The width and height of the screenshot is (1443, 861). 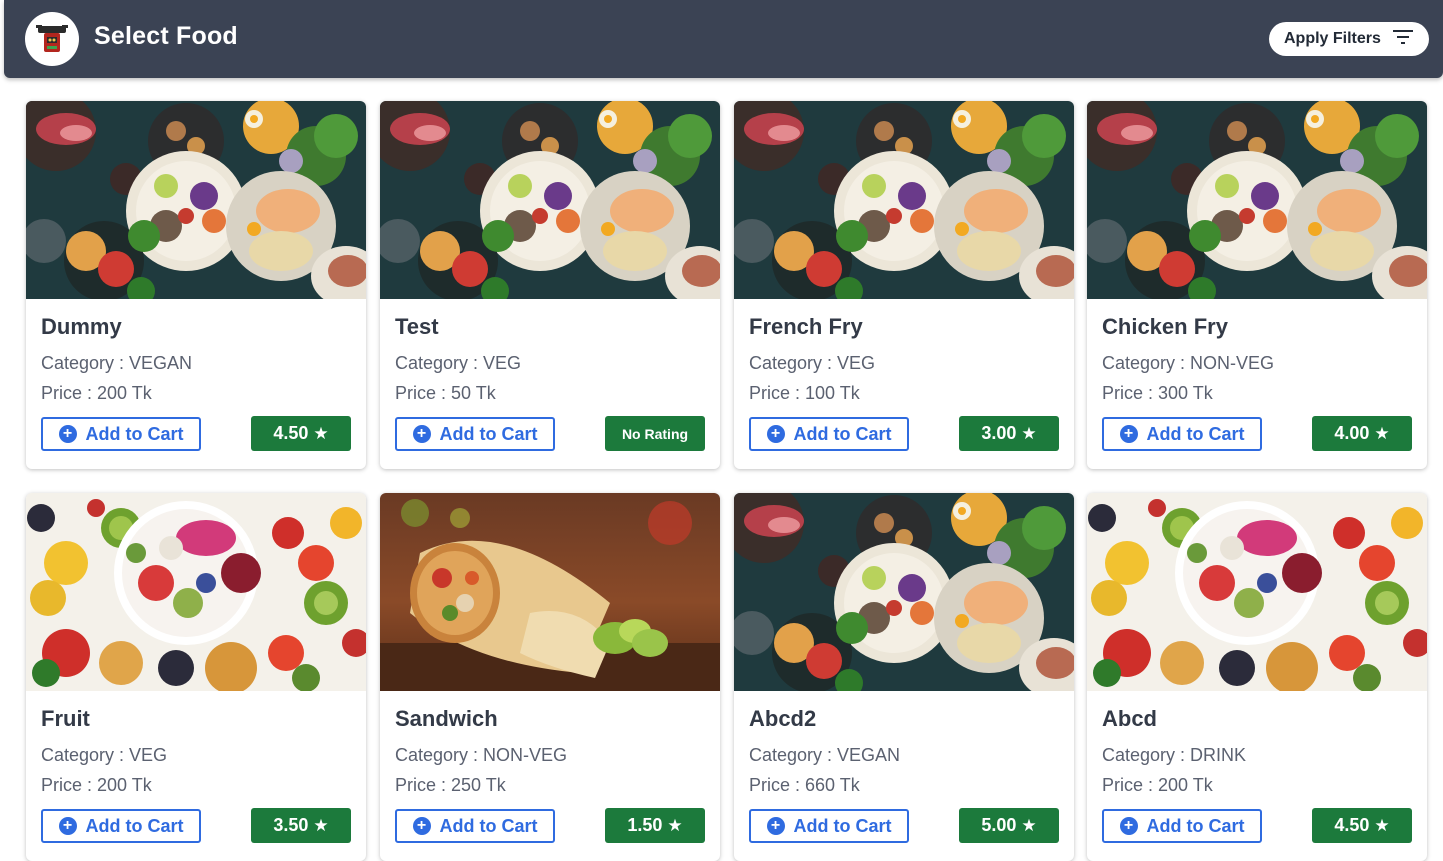 What do you see at coordinates (1157, 393) in the screenshot?
I see `food-price: Price : 300 Tk` at bounding box center [1157, 393].